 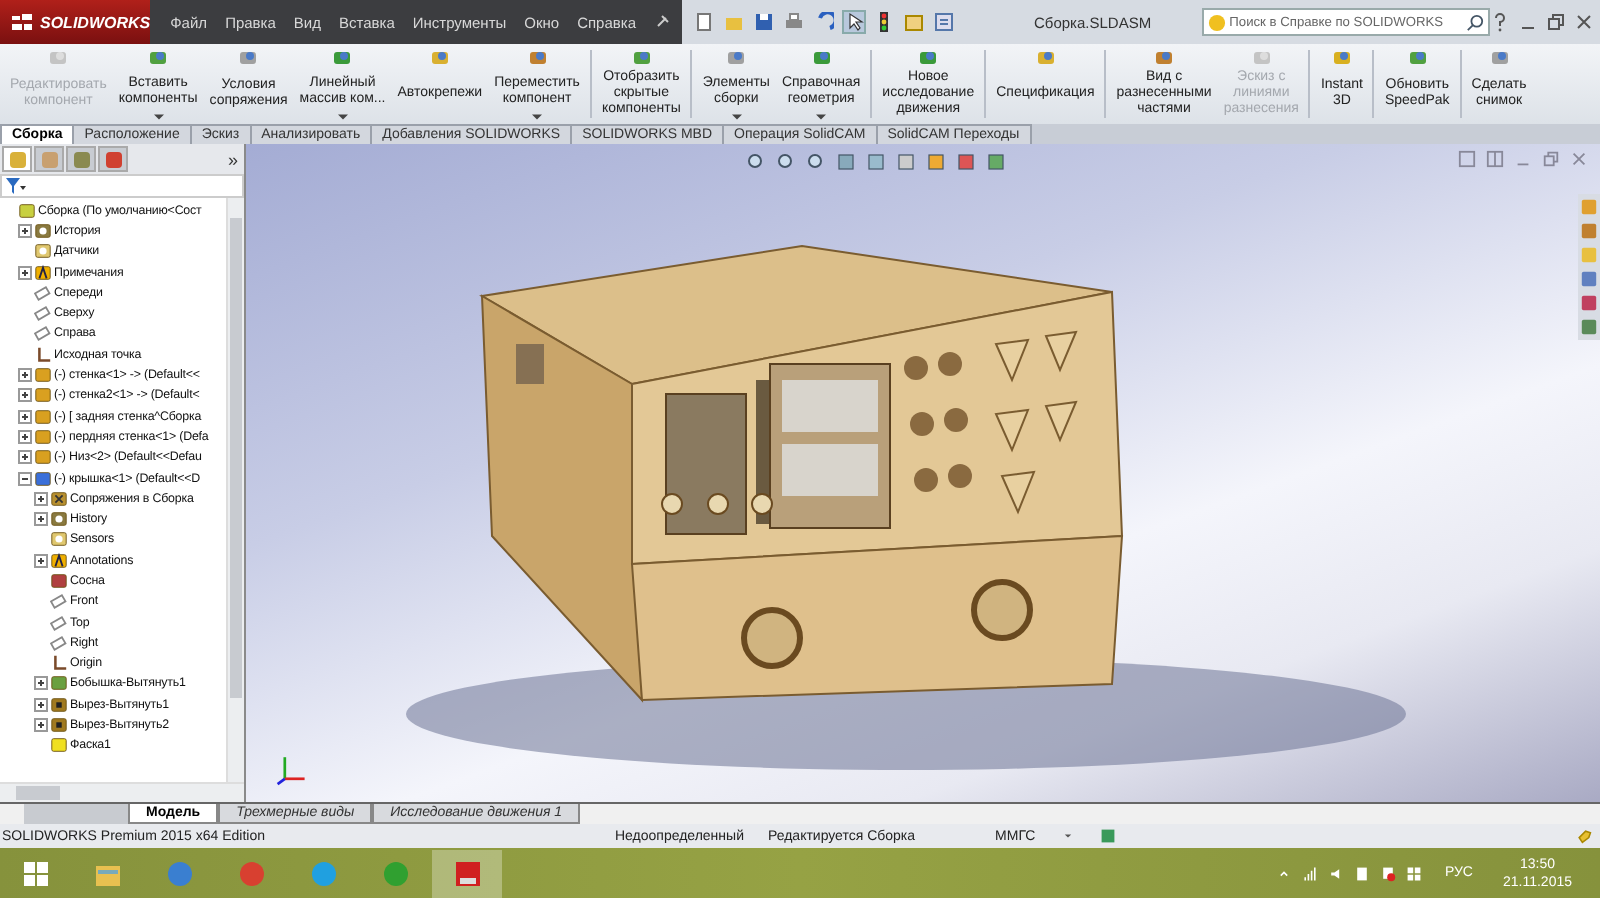 What do you see at coordinates (59, 580) in the screenshot?
I see `material-icon` at bounding box center [59, 580].